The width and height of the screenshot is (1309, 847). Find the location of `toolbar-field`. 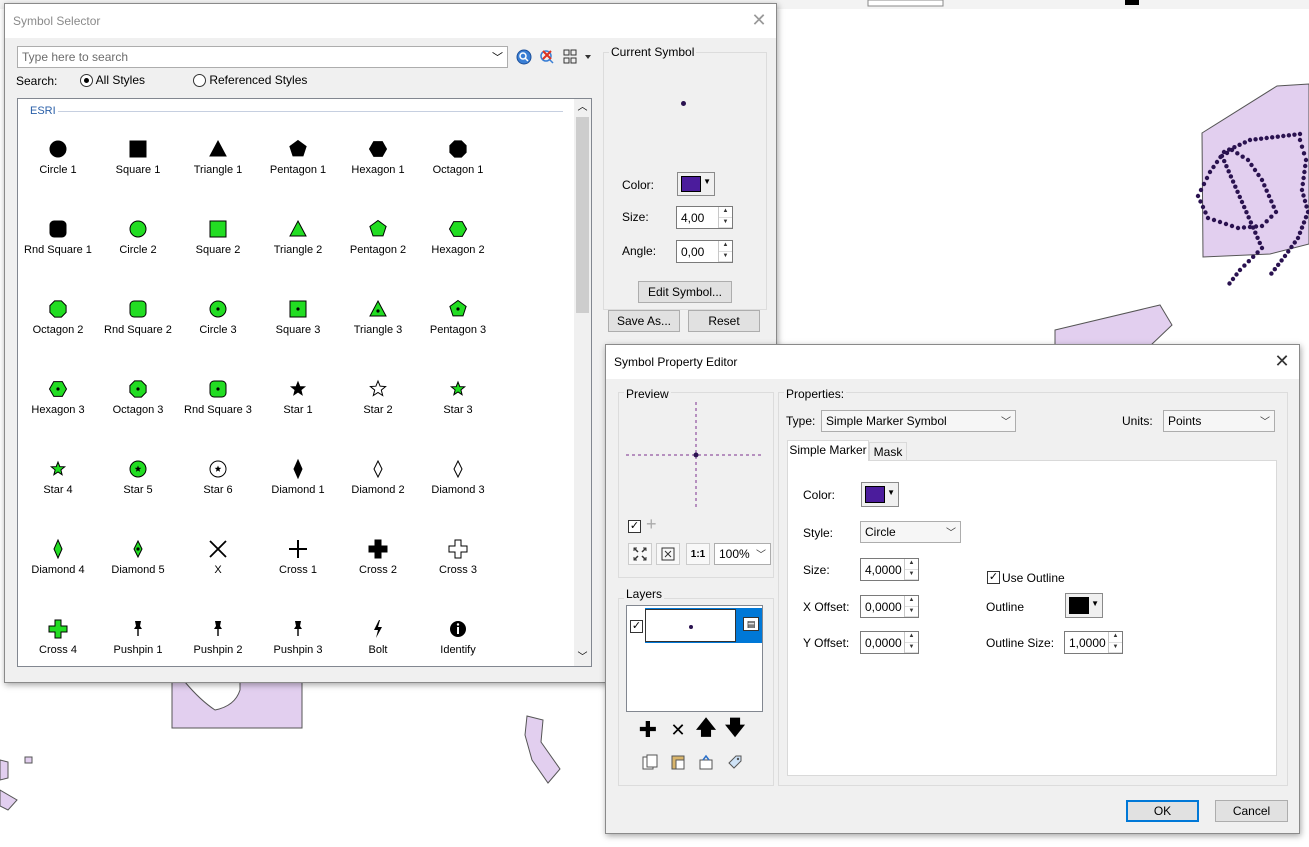

toolbar-field is located at coordinates (905, 3).